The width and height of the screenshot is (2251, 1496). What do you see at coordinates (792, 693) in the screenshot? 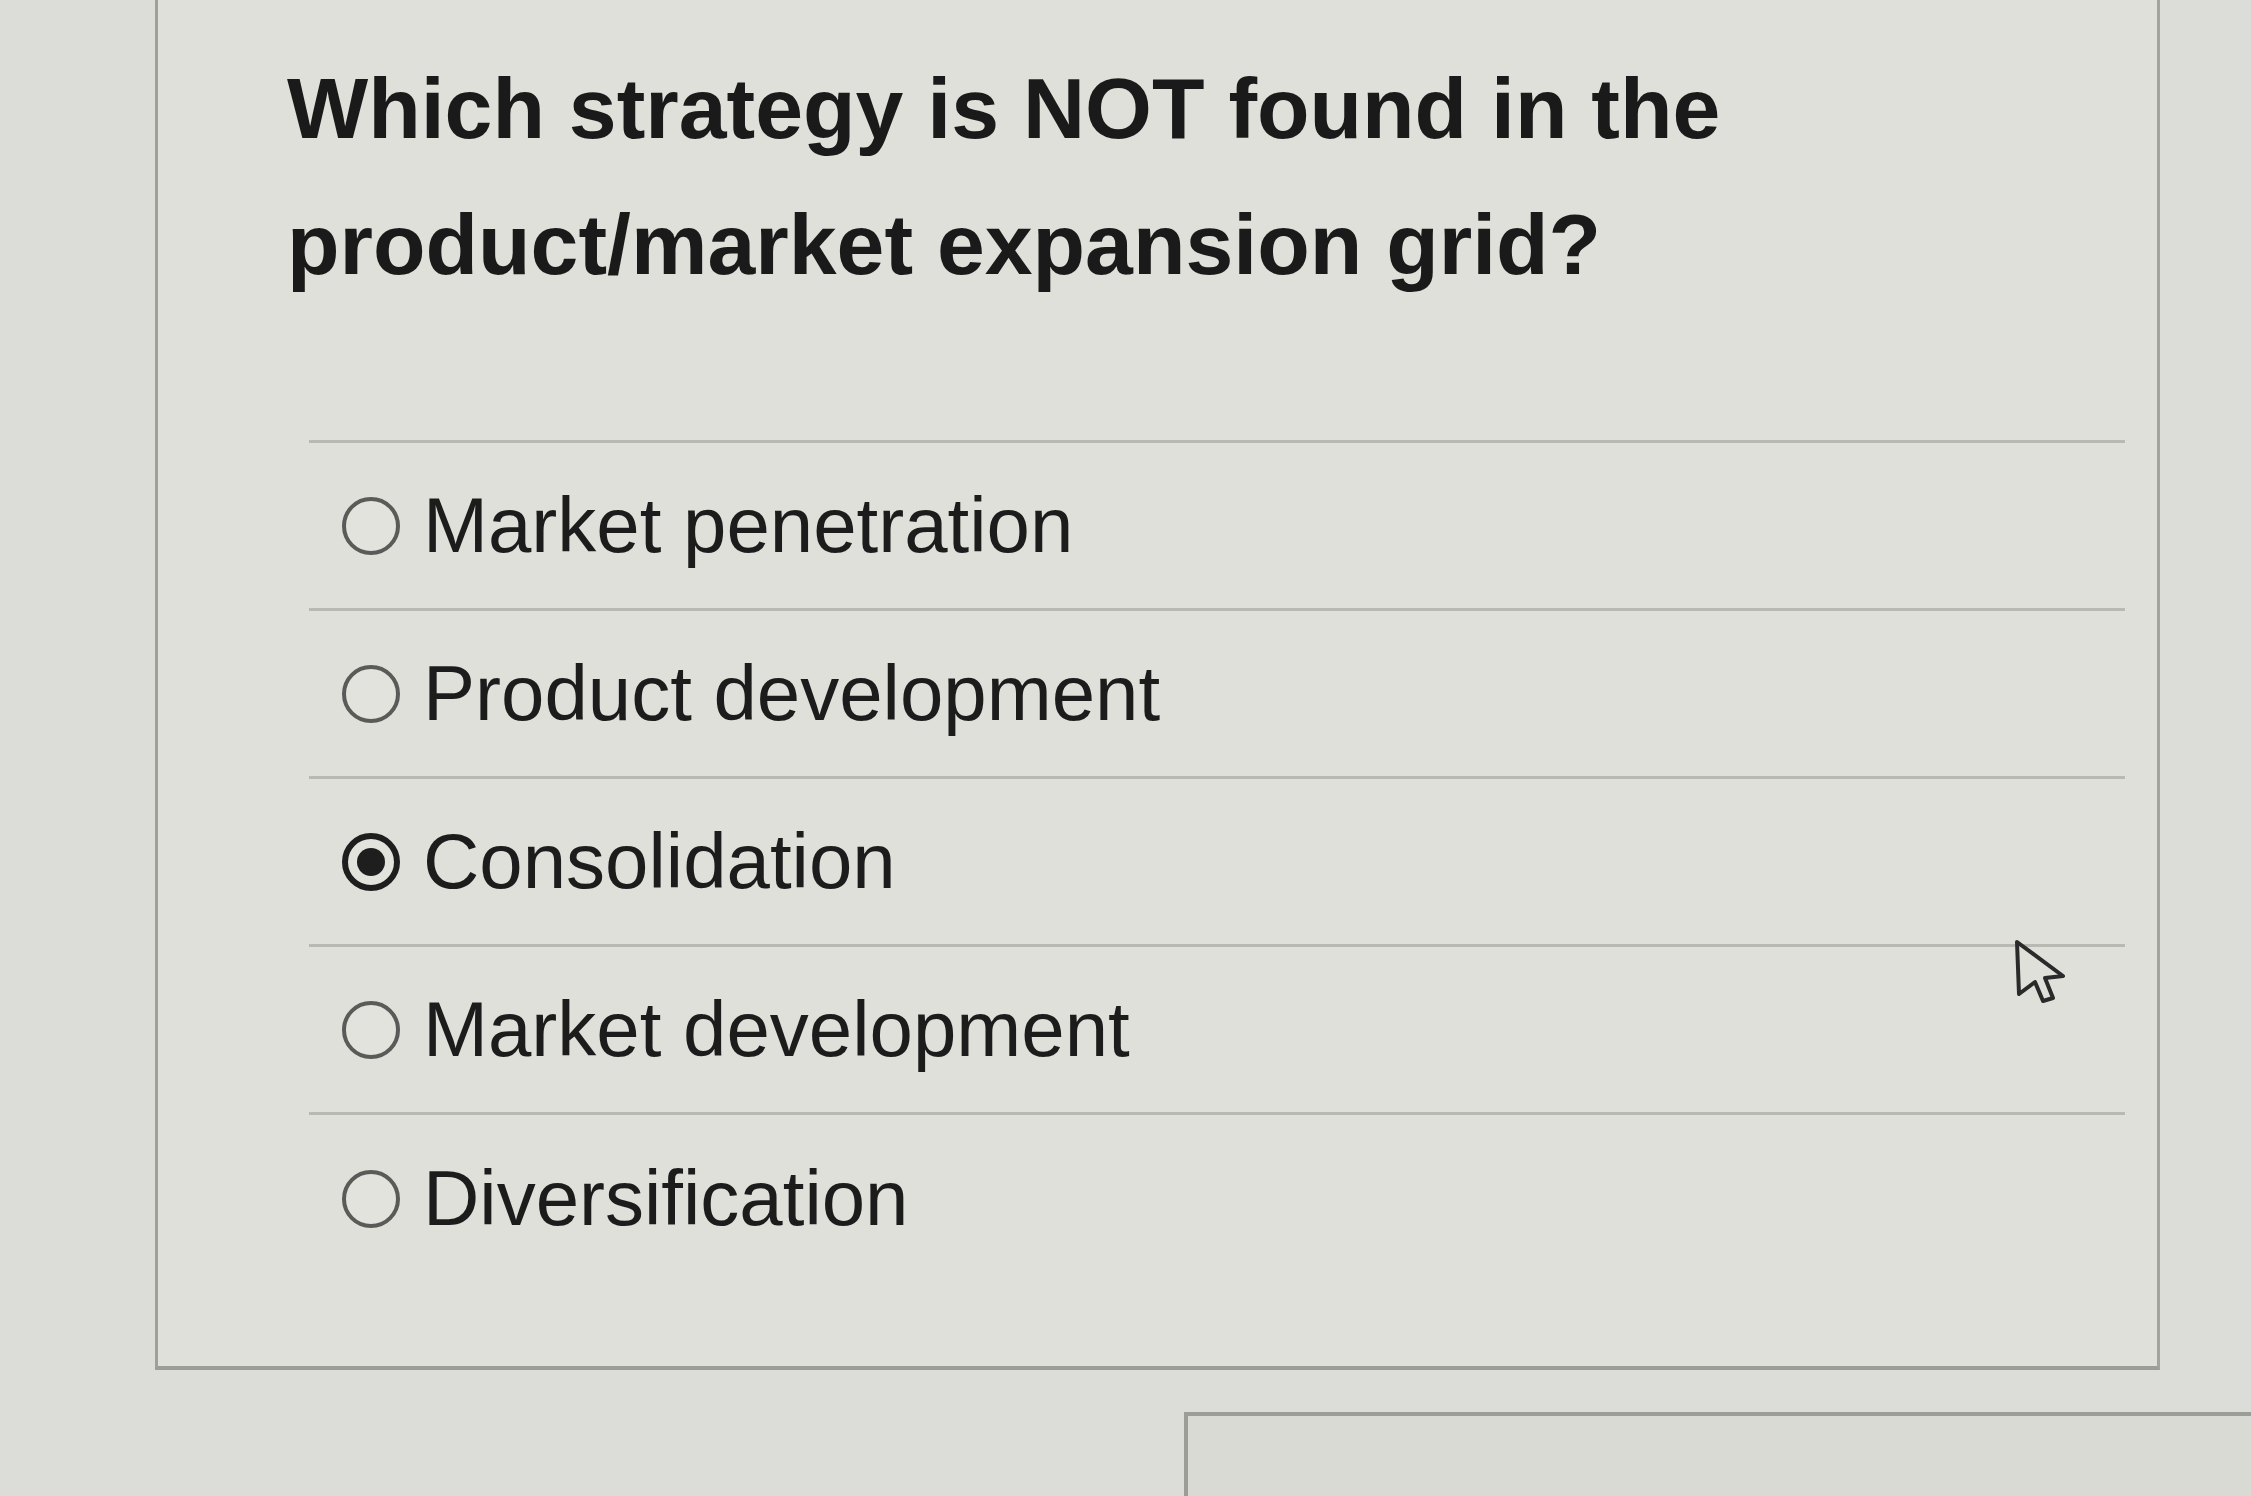
I see `option-label: Product development` at bounding box center [792, 693].